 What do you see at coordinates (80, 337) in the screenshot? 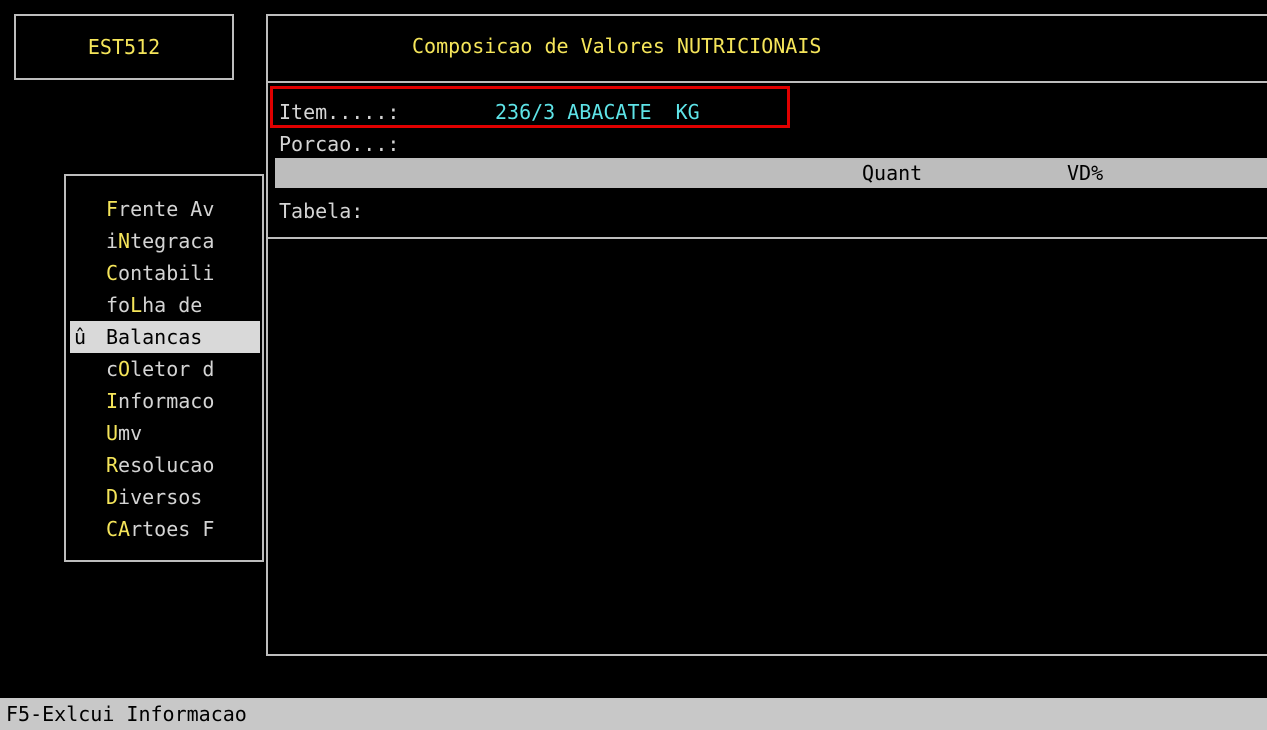
I see `selection-marker: û` at bounding box center [80, 337].